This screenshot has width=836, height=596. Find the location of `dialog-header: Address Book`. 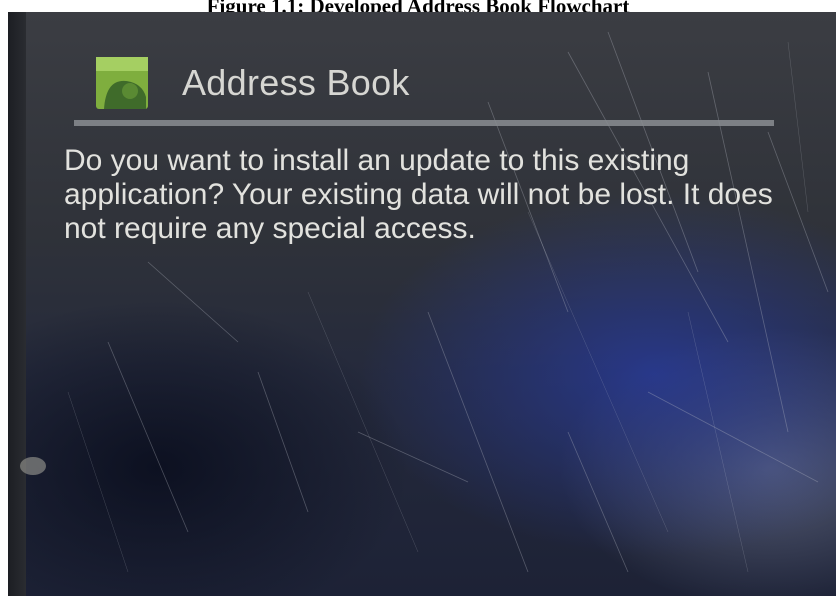

dialog-header: Address Book is located at coordinates (253, 83).